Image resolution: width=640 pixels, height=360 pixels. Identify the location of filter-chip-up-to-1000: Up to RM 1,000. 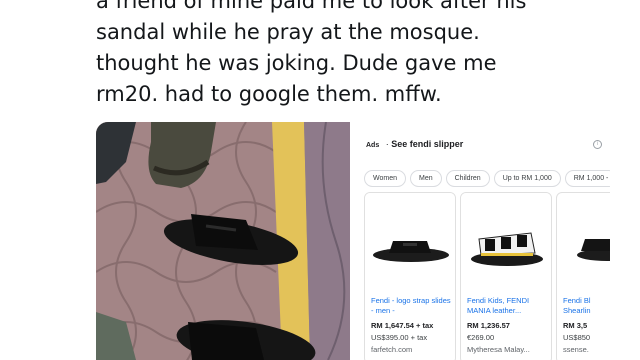
(527, 178).